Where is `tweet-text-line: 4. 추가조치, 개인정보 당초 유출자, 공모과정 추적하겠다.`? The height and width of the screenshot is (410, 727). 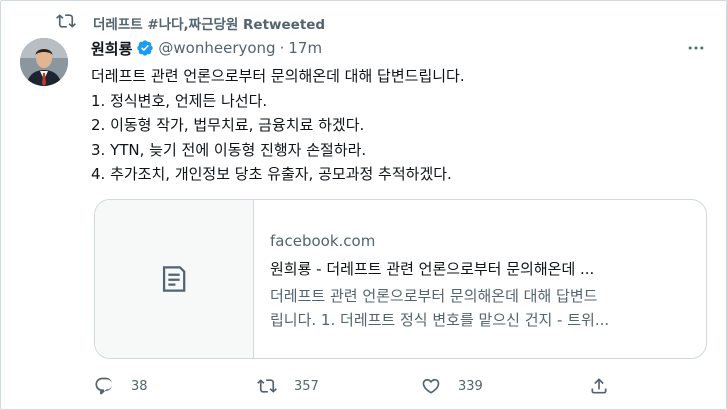 tweet-text-line: 4. 추가조치, 개인정보 당초 유출자, 공모과정 추적하겠다. is located at coordinates (271, 174).